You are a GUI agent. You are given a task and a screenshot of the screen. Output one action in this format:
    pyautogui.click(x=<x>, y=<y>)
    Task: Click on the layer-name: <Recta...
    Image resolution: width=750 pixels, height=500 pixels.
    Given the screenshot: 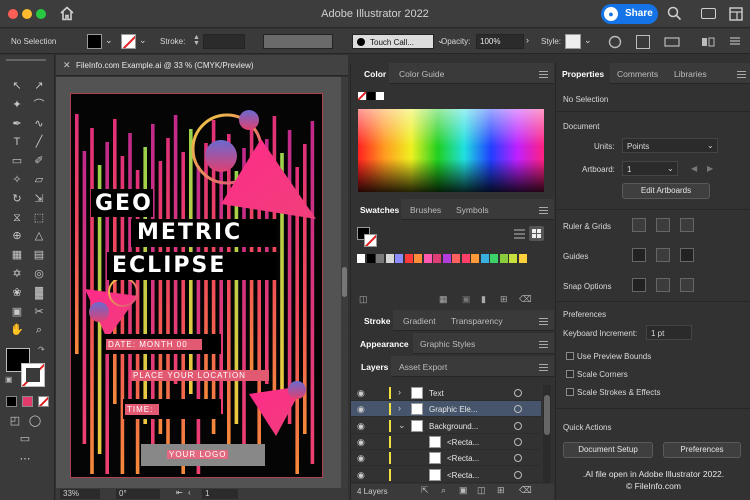 What is the action you would take?
    pyautogui.click(x=463, y=442)
    